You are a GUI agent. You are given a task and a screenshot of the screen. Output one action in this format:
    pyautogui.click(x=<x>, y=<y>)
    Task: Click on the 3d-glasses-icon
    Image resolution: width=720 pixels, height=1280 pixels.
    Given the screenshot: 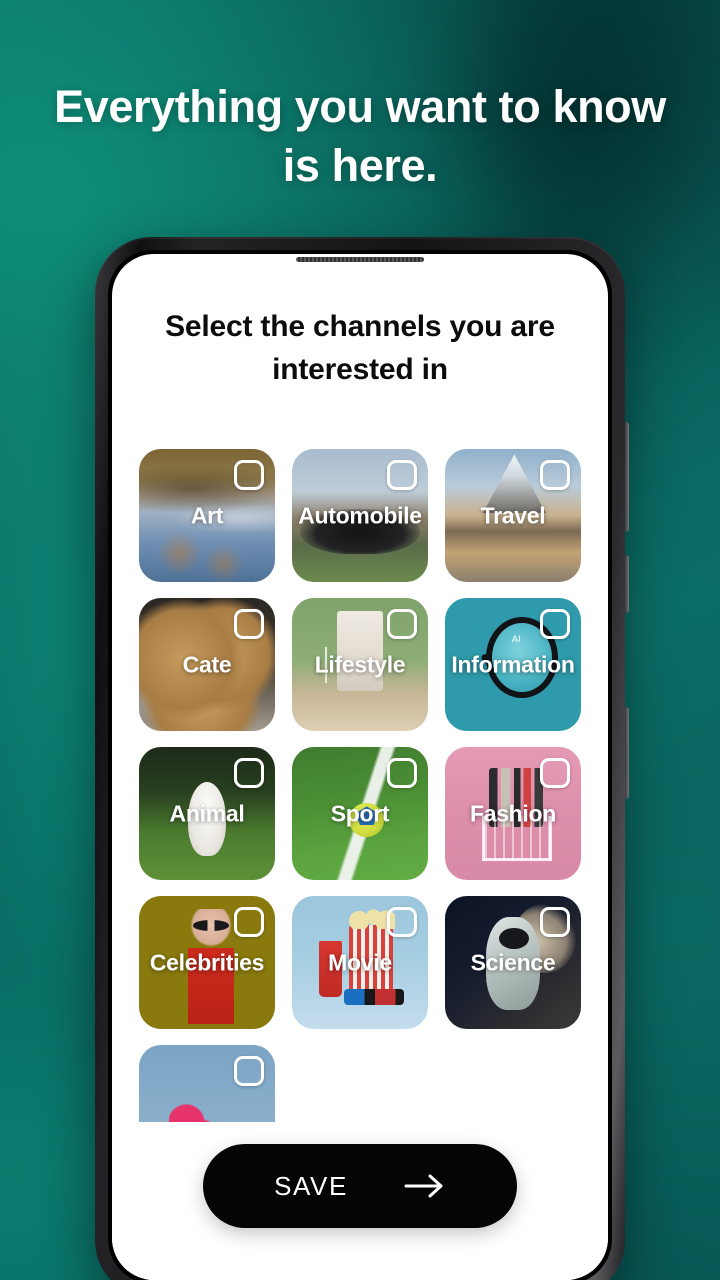 What is the action you would take?
    pyautogui.click(x=373, y=997)
    